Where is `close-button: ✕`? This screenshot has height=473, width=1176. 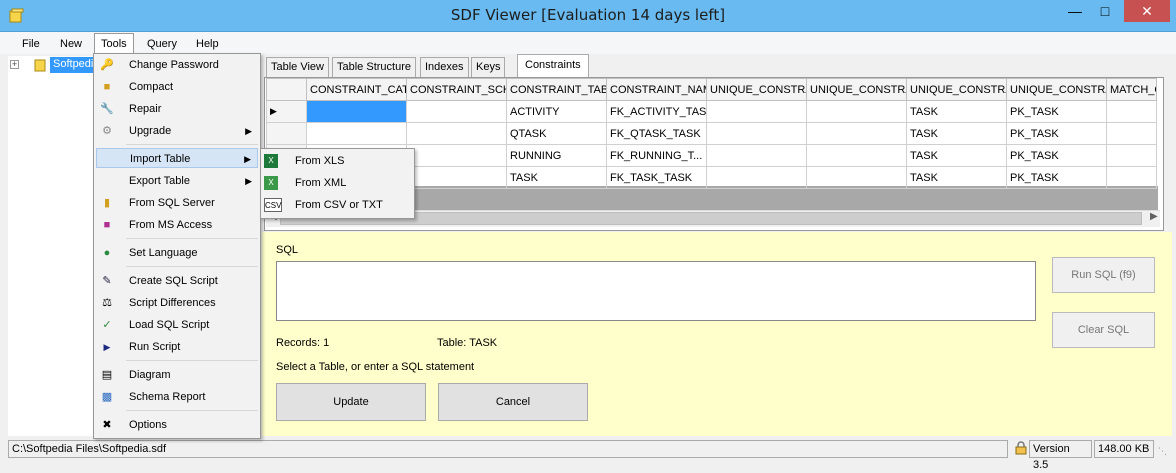 close-button: ✕ is located at coordinates (1147, 11).